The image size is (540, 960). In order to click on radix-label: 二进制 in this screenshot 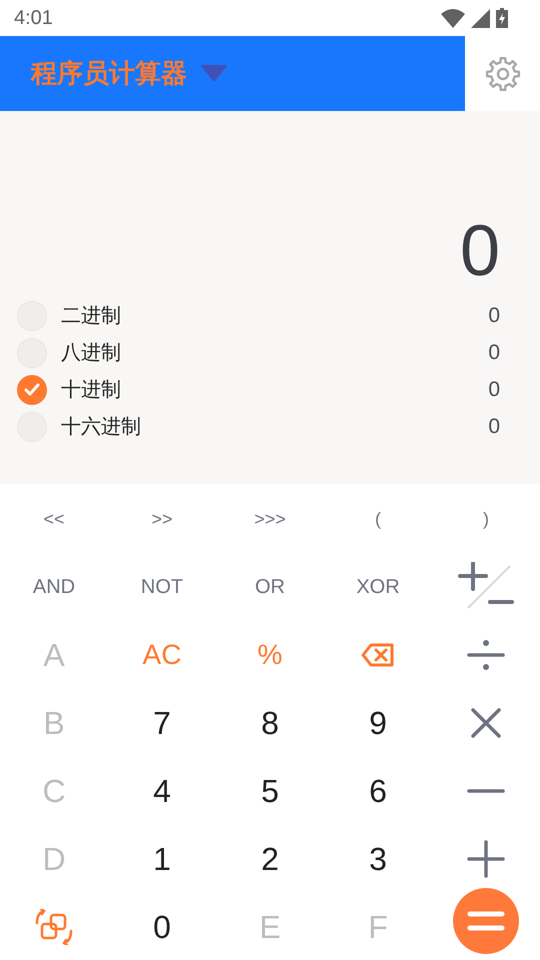, I will do `click(91, 315)`.